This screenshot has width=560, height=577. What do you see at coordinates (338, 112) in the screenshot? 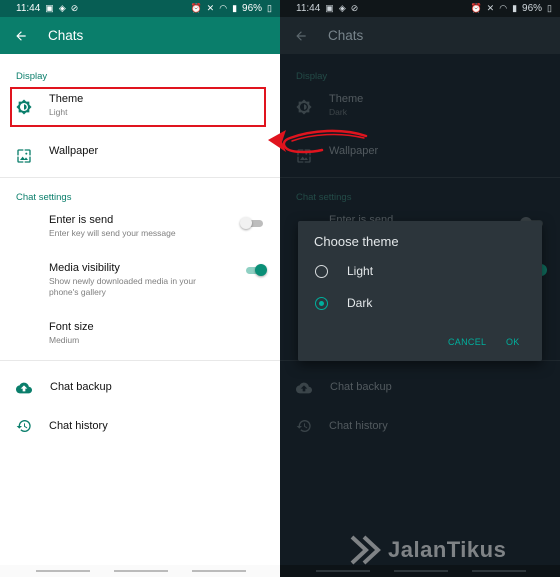
I see `theme-value: Dark` at bounding box center [338, 112].